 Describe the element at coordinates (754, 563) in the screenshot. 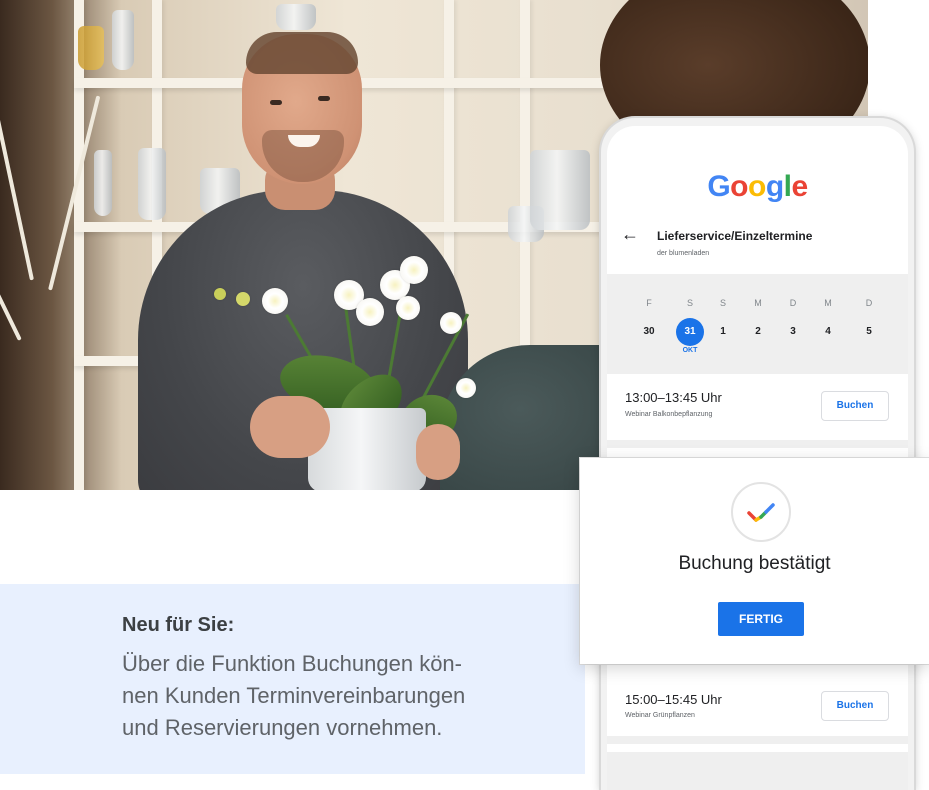

I see `dialog-title: Buchung bestätigt` at that location.